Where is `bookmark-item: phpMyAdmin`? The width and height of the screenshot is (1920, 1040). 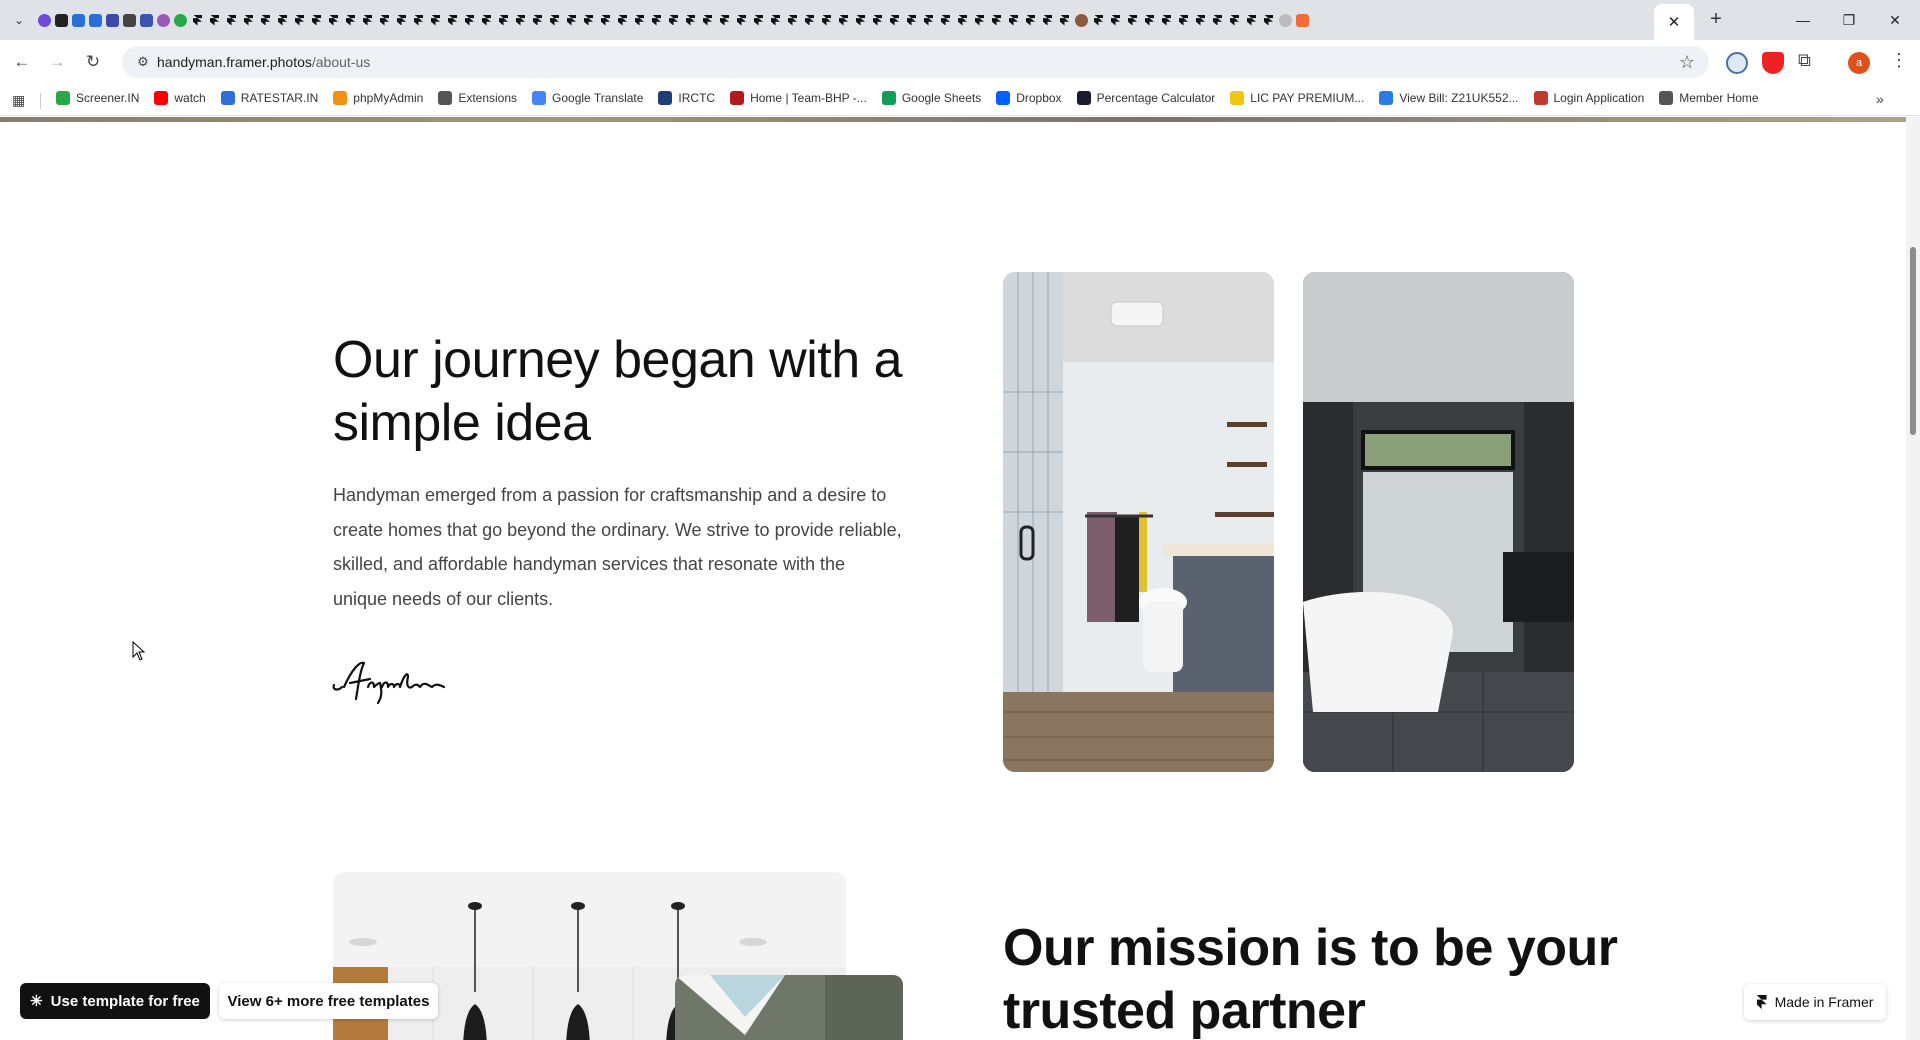 bookmark-item: phpMyAdmin is located at coordinates (378, 98).